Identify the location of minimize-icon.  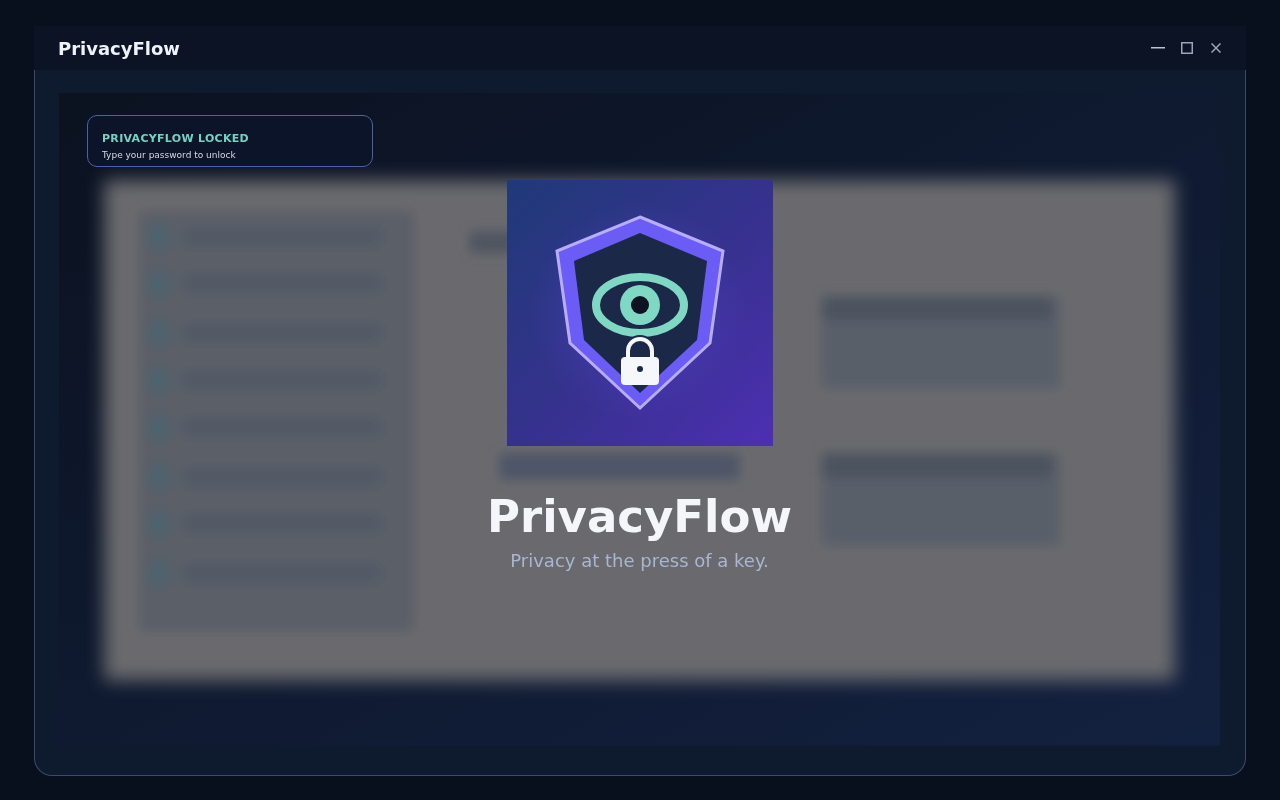
(1158, 48).